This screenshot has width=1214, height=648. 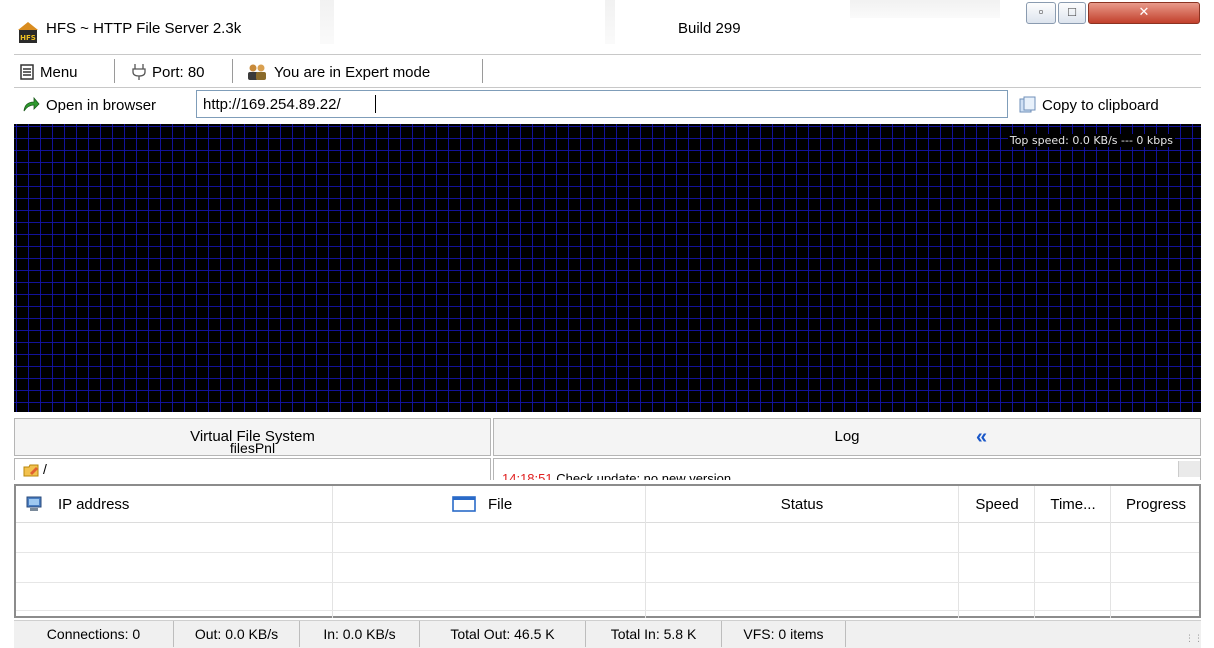 I want to click on port-label: Port: 80, so click(x=178, y=72).